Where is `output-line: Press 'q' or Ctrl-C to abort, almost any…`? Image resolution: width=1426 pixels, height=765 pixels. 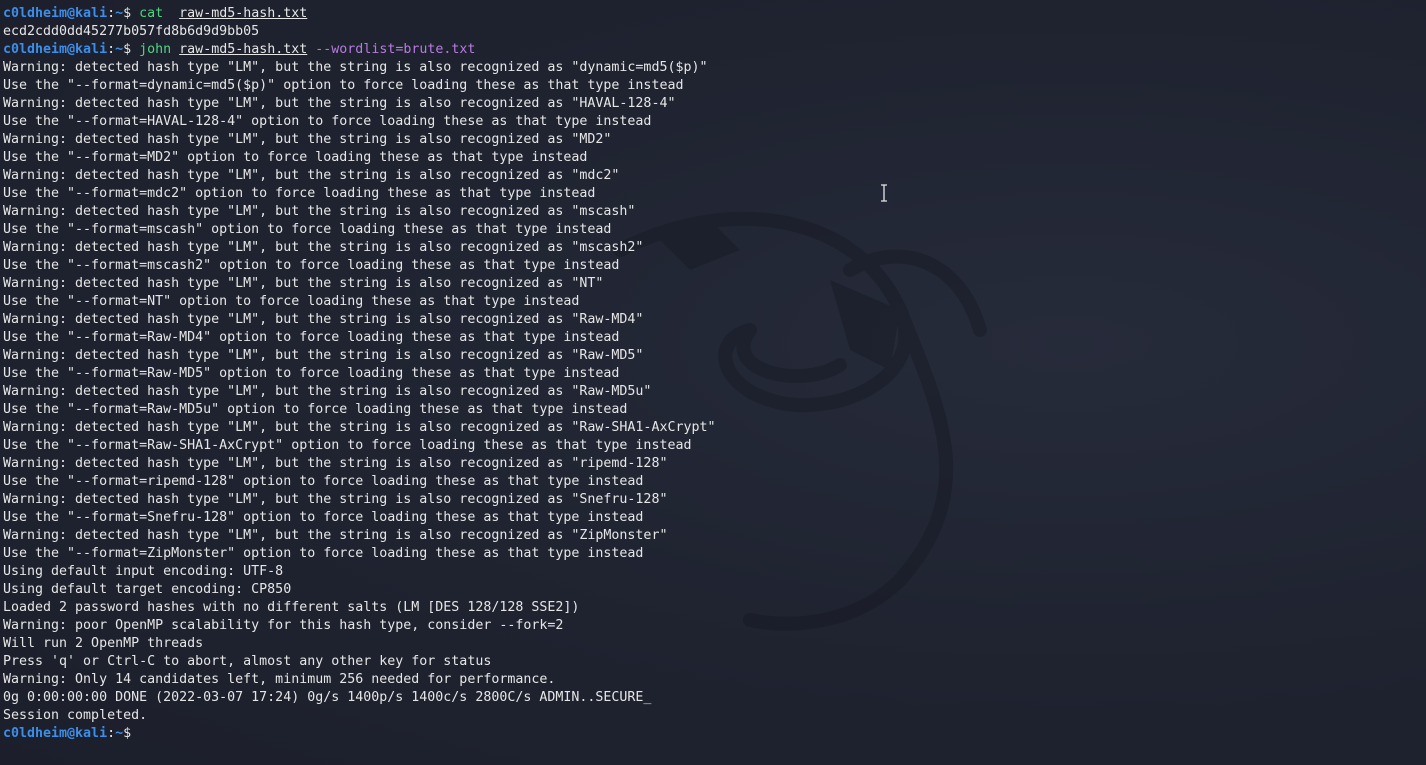 output-line: Press 'q' or Ctrl-C to abort, almost any… is located at coordinates (247, 661).